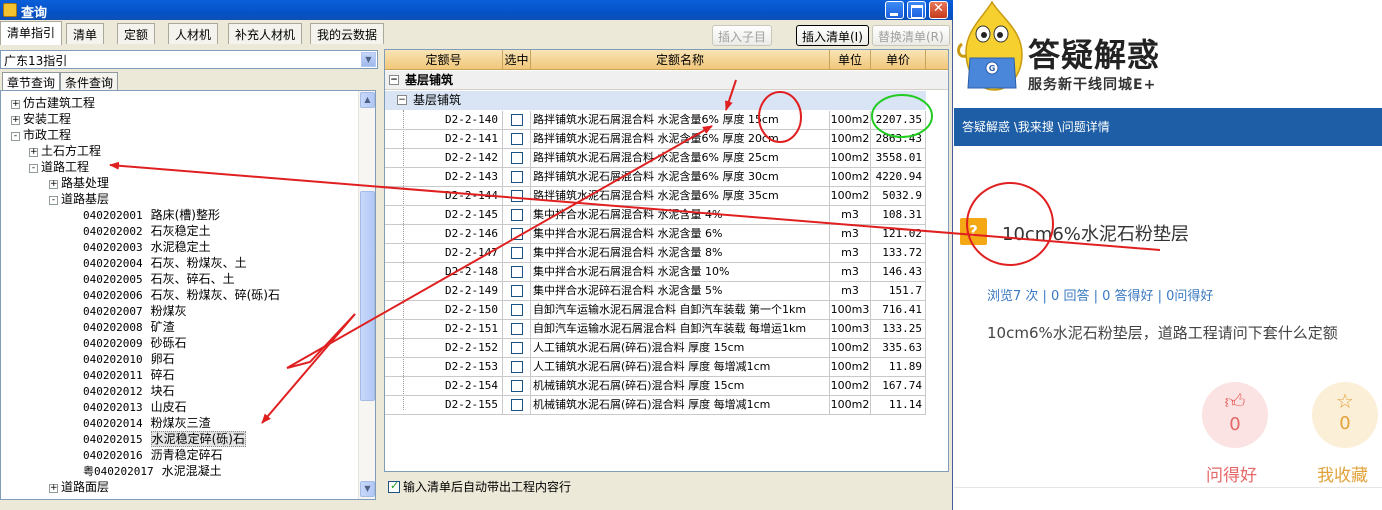 The height and width of the screenshot is (510, 1382). What do you see at coordinates (79, 183) in the screenshot?
I see `tree-folder: + 路基处理` at bounding box center [79, 183].